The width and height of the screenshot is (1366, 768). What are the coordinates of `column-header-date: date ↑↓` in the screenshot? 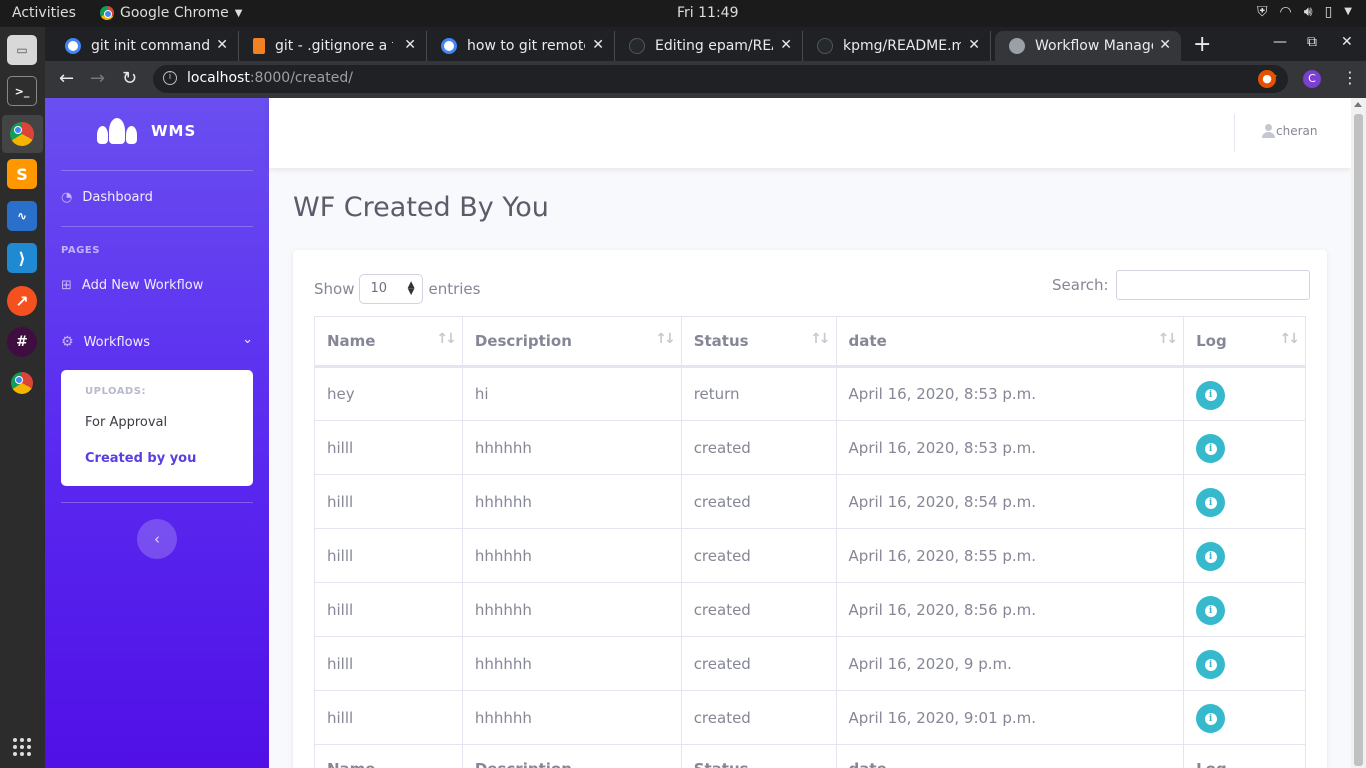 It's located at (1010, 342).